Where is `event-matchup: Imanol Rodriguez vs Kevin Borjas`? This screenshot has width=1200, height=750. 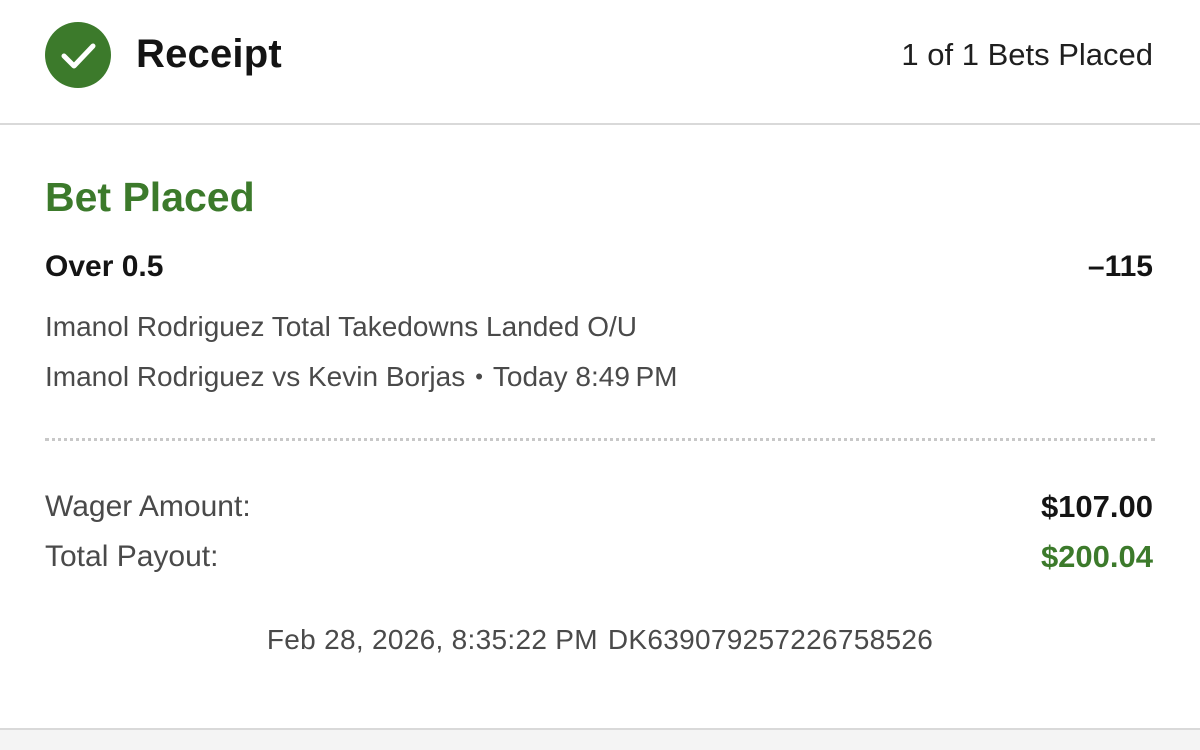 event-matchup: Imanol Rodriguez vs Kevin Borjas is located at coordinates (255, 376).